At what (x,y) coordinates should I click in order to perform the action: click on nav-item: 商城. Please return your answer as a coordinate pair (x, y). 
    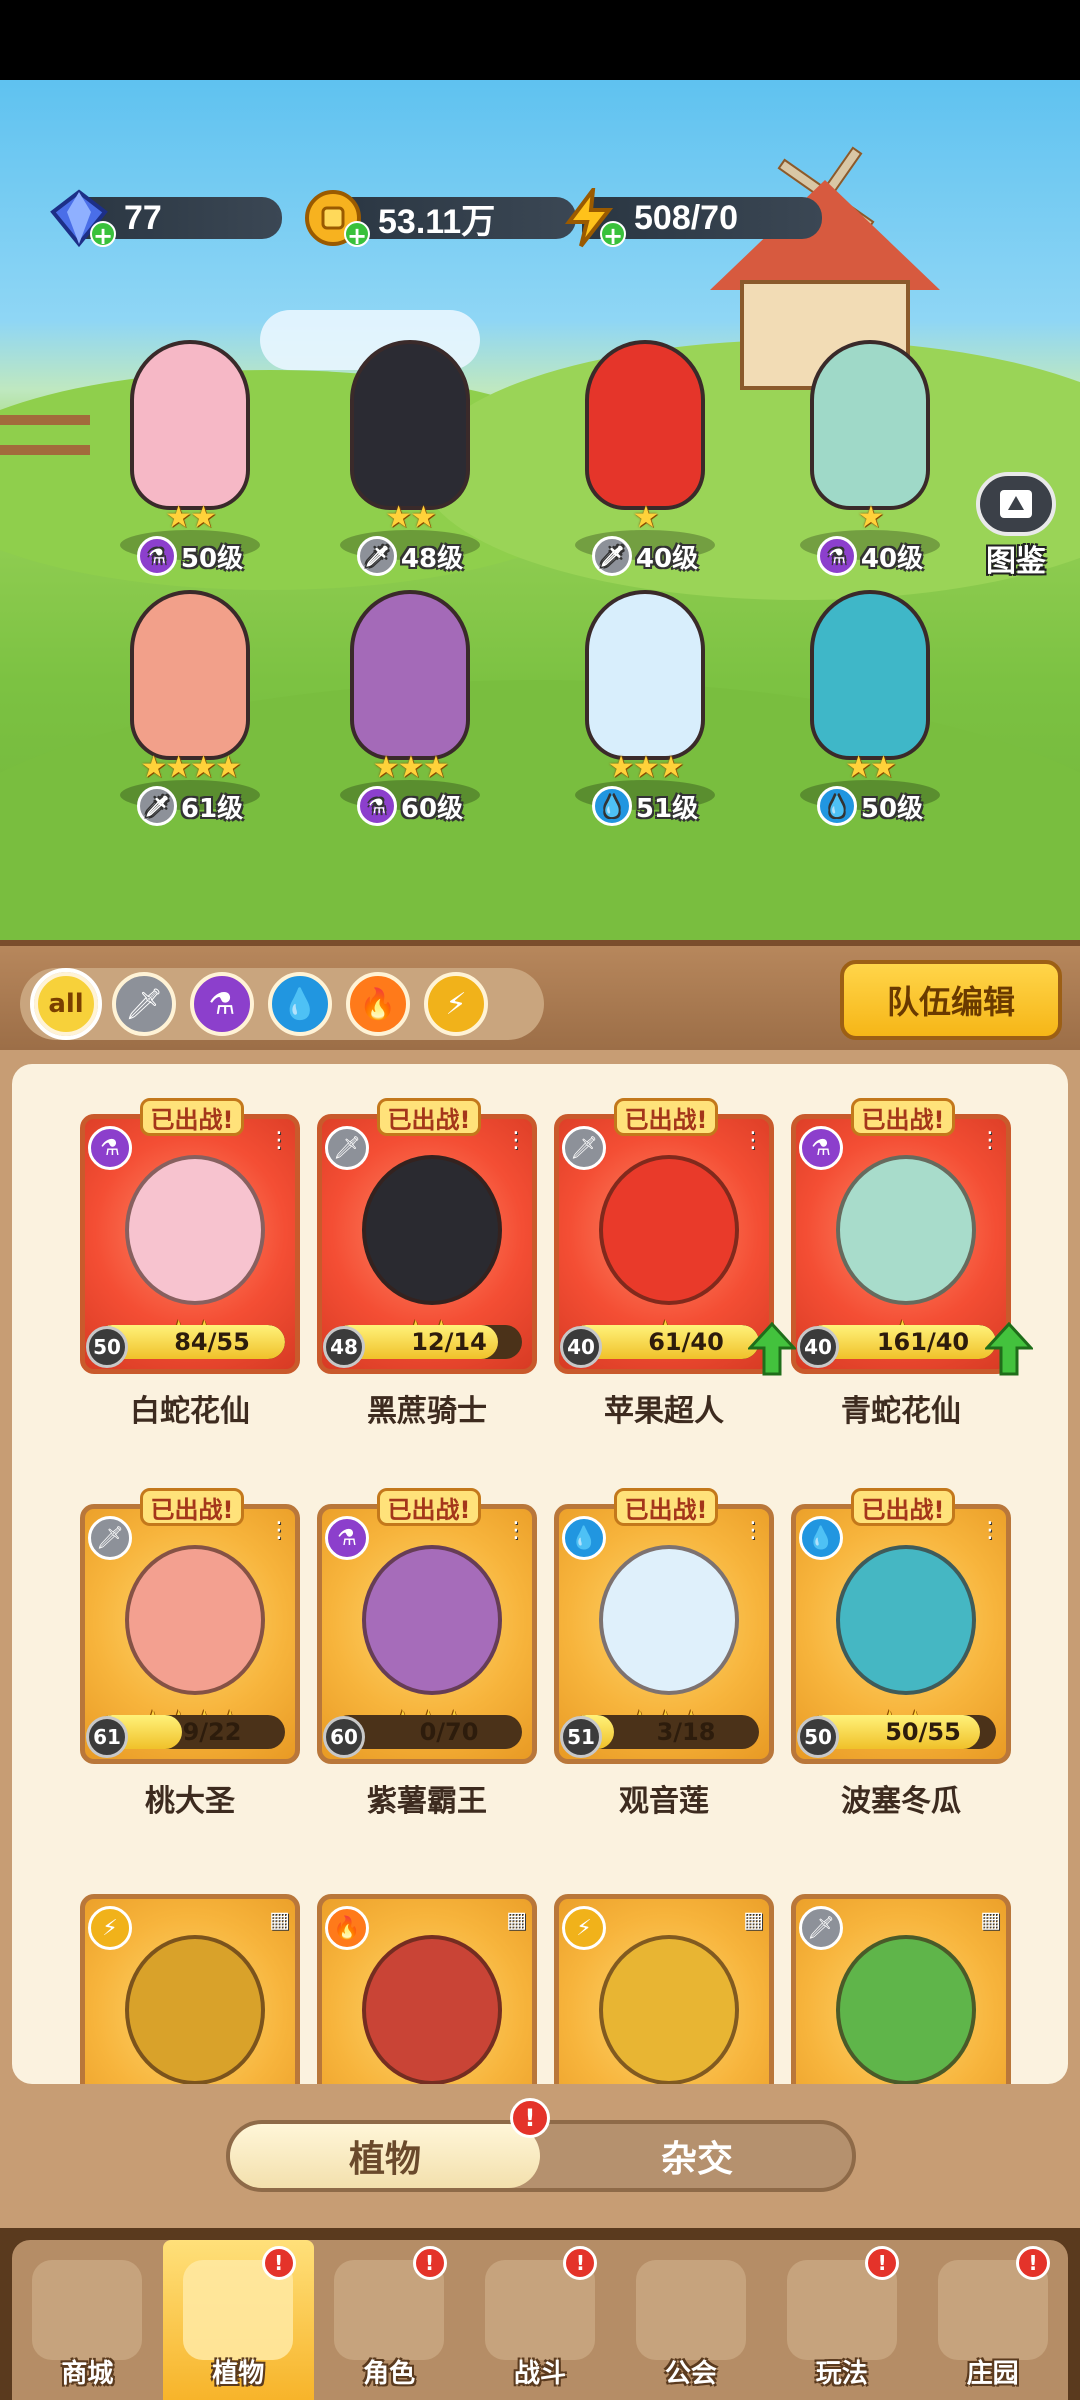
    Looking at the image, I should click on (87, 2320).